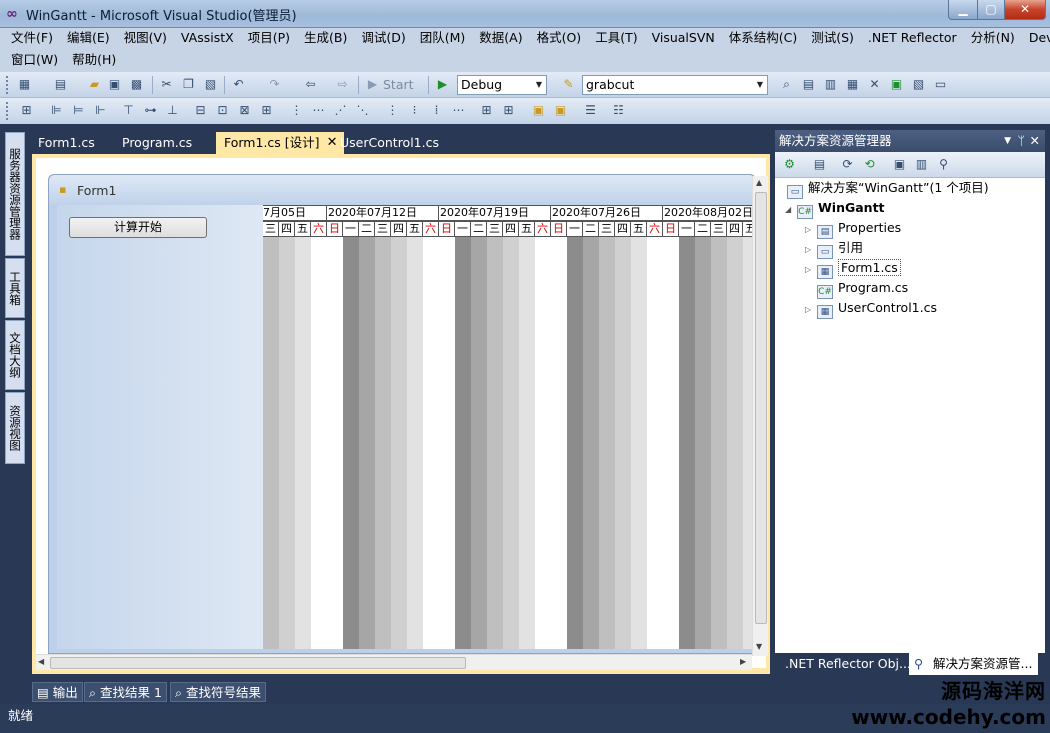 This screenshot has height=733, width=1050. Describe the element at coordinates (991, 10) in the screenshot. I see `maximize-button: ▢` at that location.